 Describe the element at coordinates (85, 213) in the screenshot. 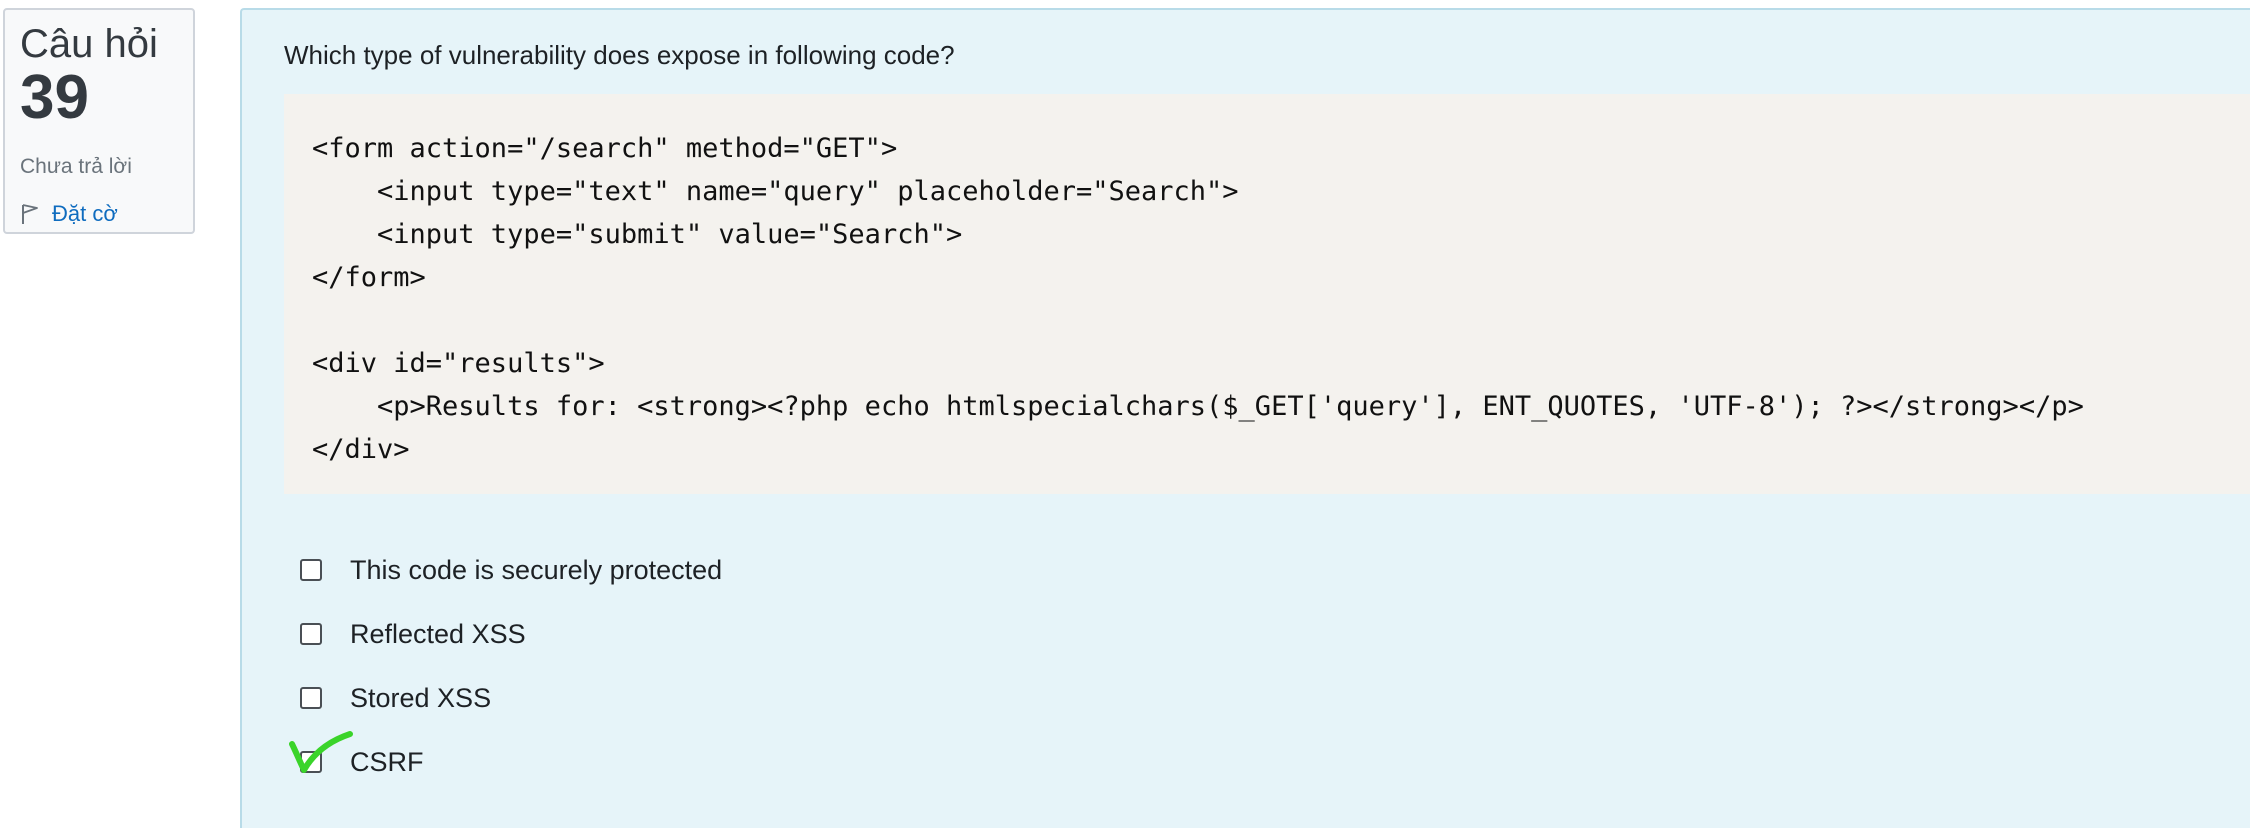

I see `flag-label: Đặt cờ` at that location.